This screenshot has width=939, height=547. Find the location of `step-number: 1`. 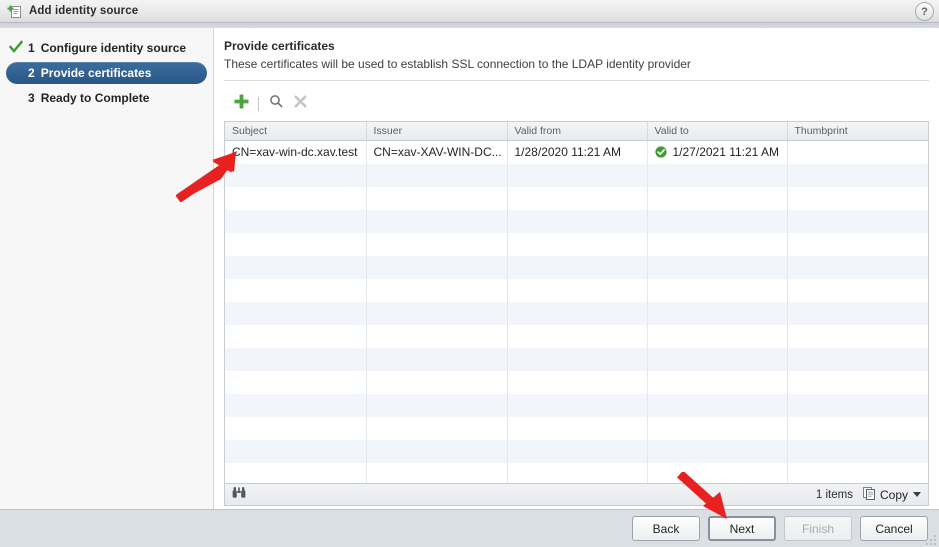

step-number: 1 is located at coordinates (31, 48).